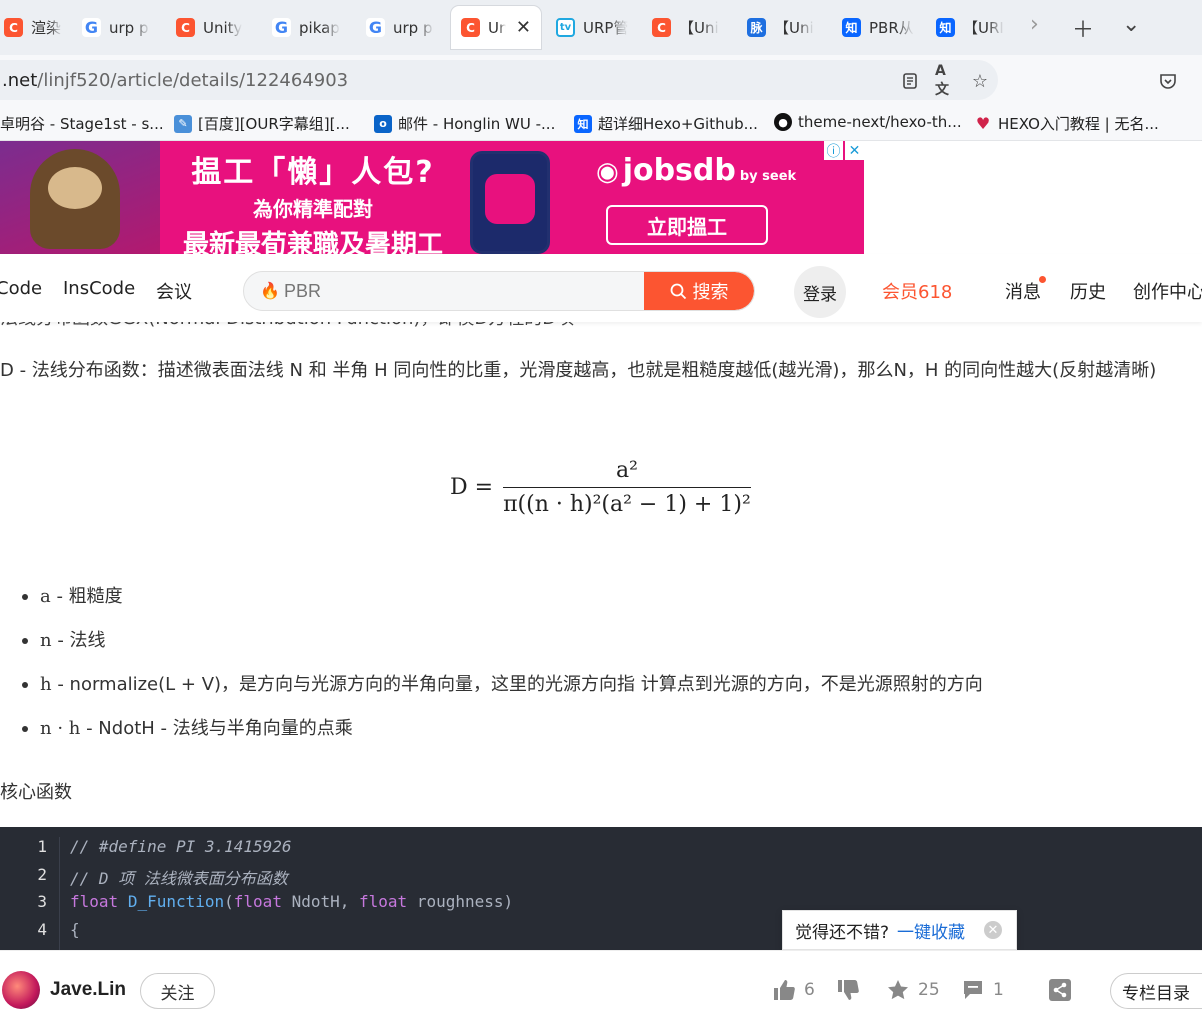 Image resolution: width=1202 pixels, height=1030 pixels. What do you see at coordinates (878, 27) in the screenshot?
I see `browser-tab: 知 PBR从` at bounding box center [878, 27].